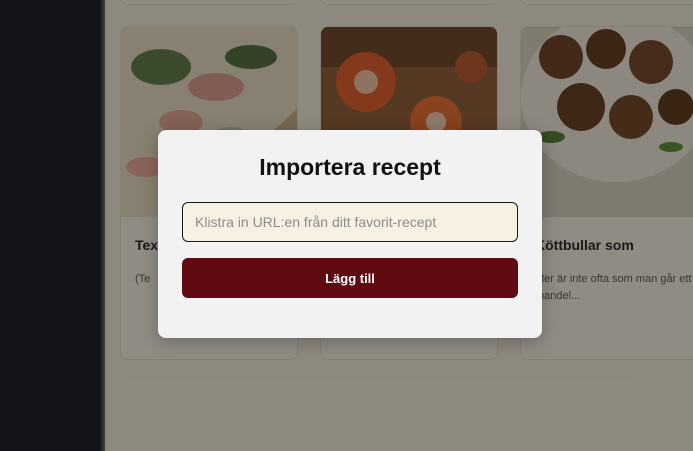  What do you see at coordinates (350, 167) in the screenshot?
I see `dialog-title: Importera recept` at bounding box center [350, 167].